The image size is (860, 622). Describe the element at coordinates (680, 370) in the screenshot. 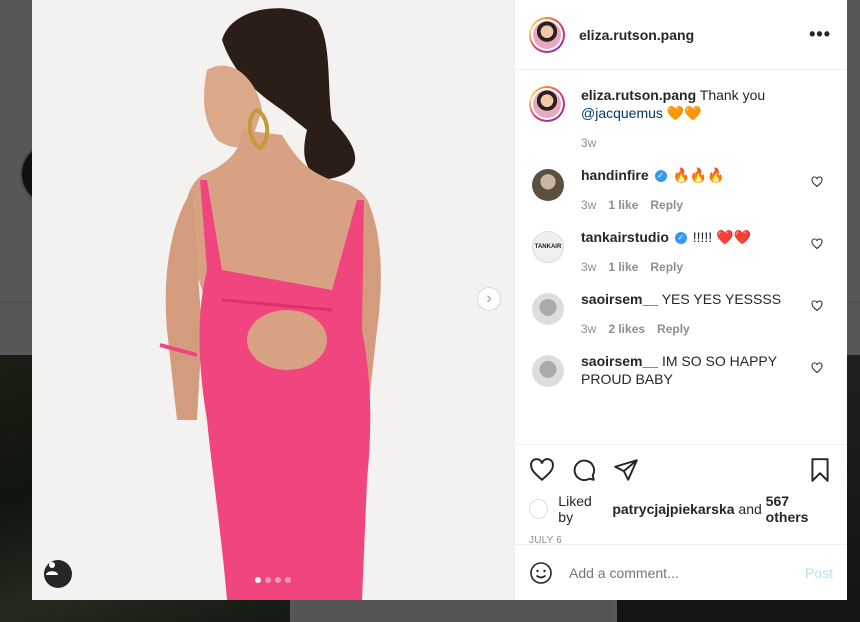

I see `comment-item: saoirsem__ IM SO SO HAPPY PROUD BABY` at that location.